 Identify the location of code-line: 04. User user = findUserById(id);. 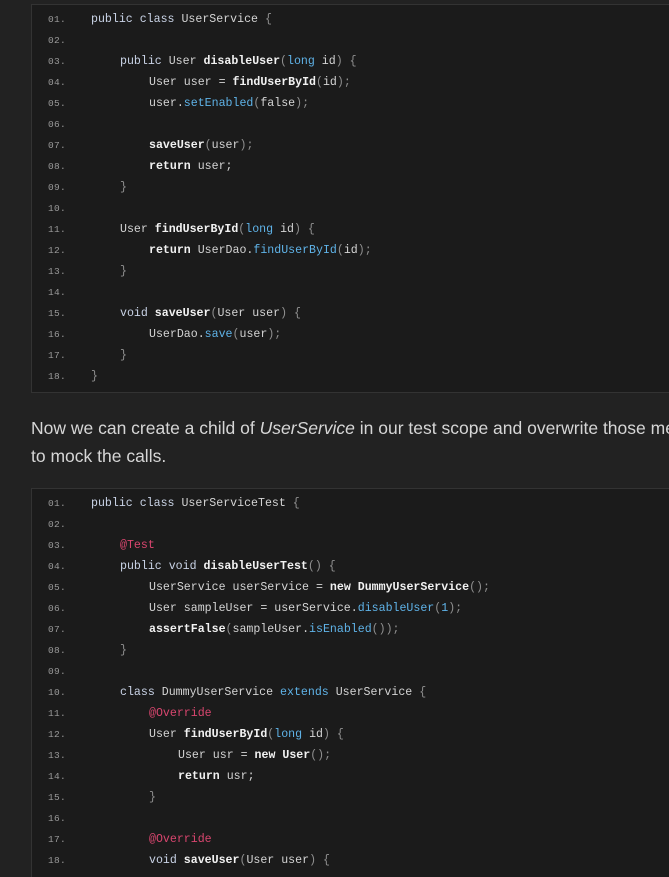
(350, 82).